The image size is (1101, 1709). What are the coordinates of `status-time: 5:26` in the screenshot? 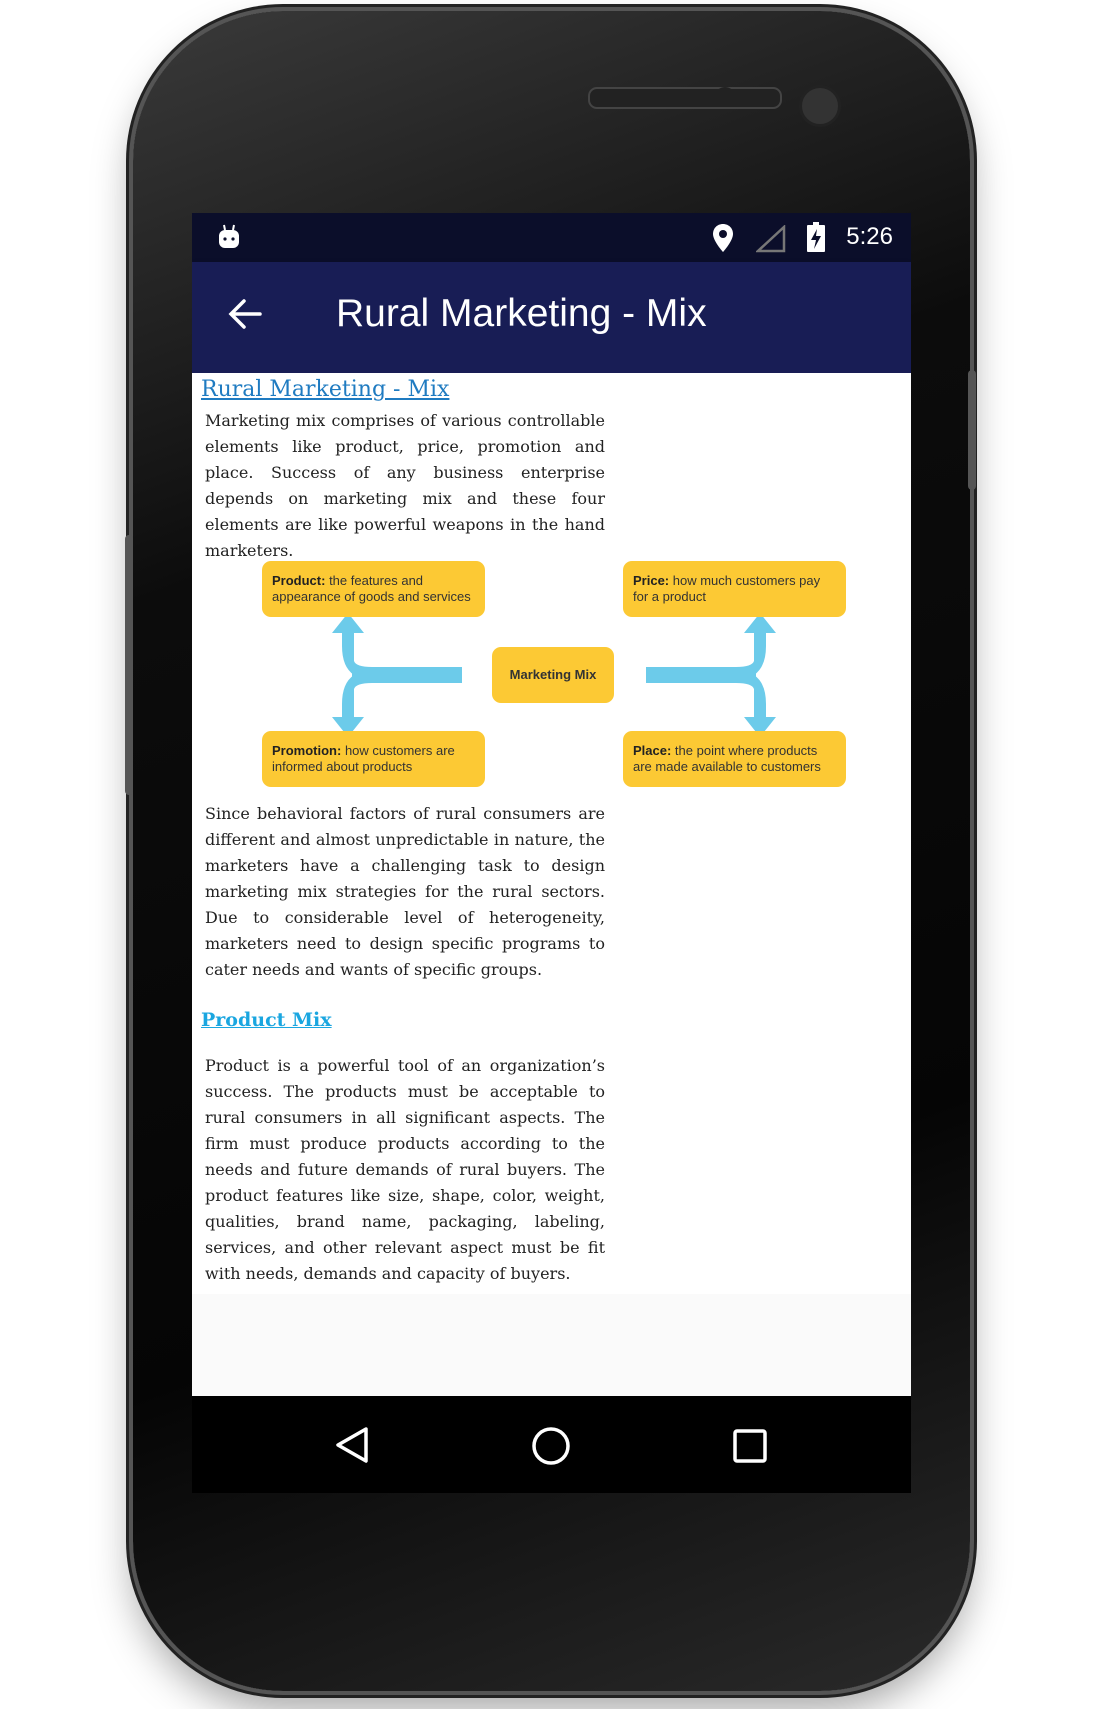 It's located at (869, 236).